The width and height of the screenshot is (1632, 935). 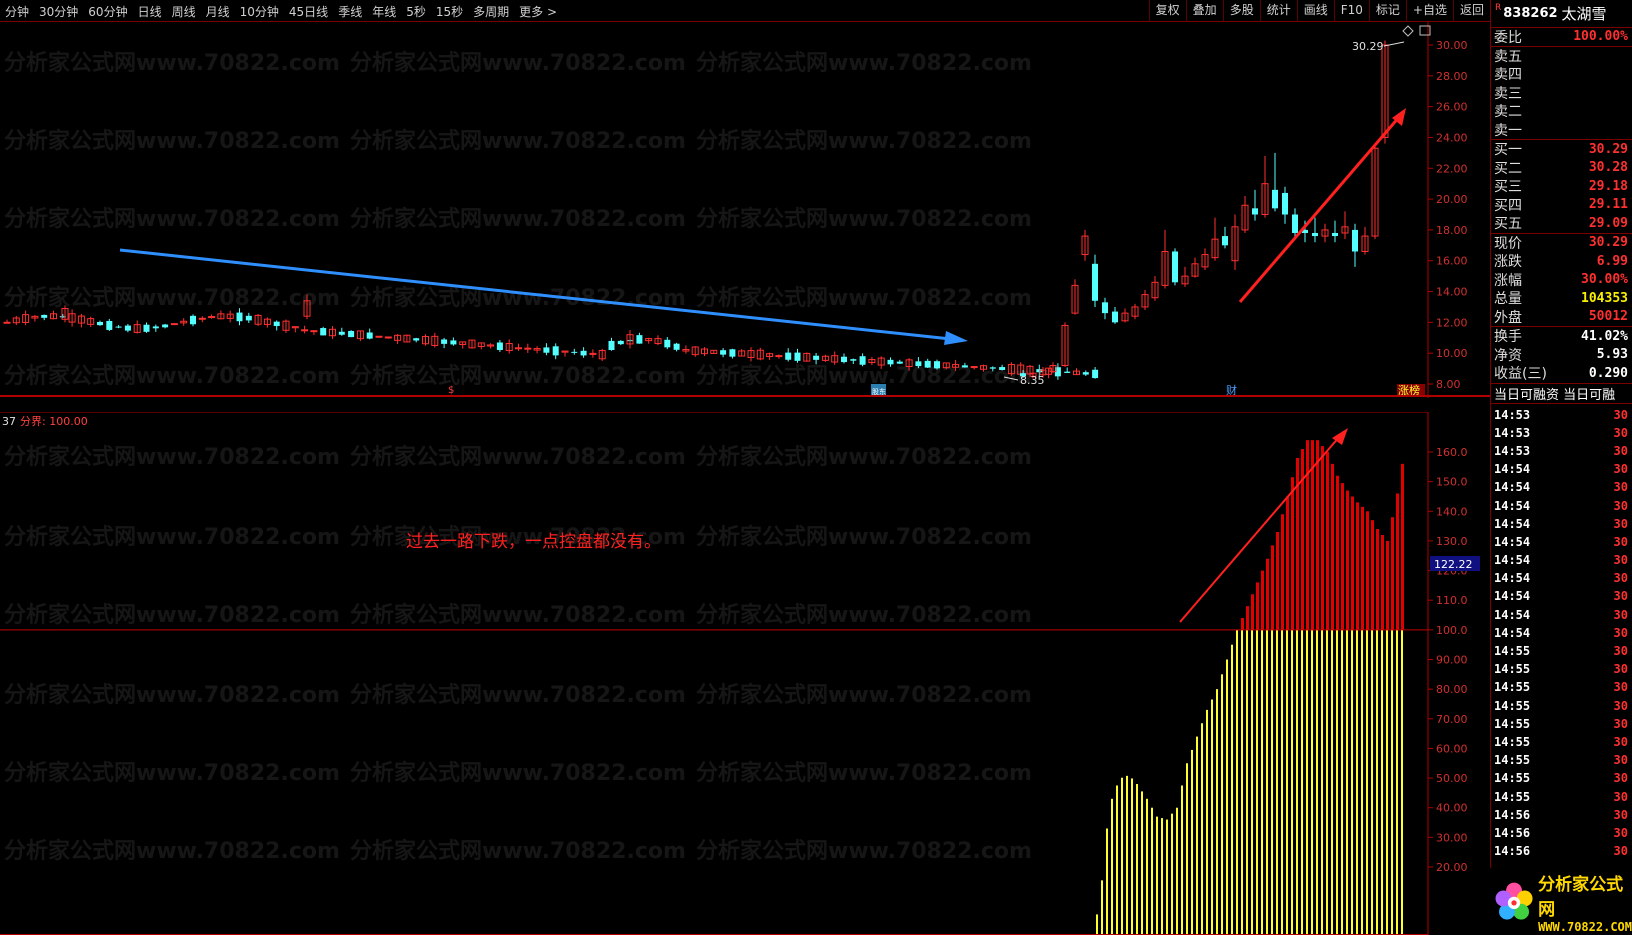 I want to click on period-tab: 15秒, so click(x=449, y=11).